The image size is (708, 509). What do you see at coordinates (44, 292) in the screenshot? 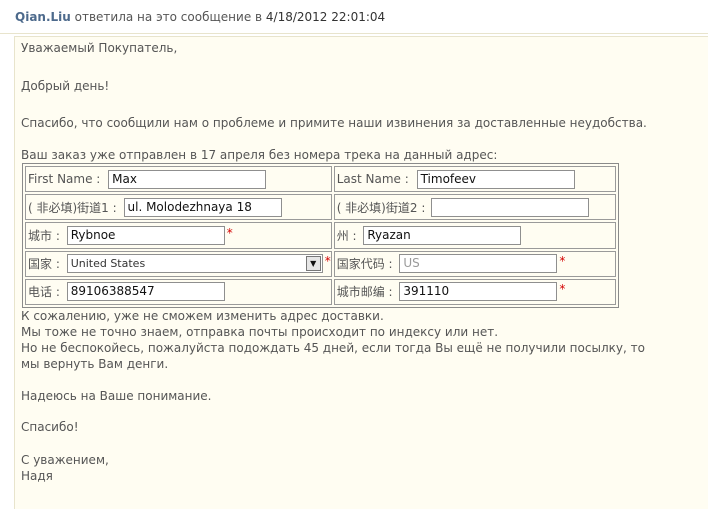
I see `phone-label: 电话 :` at bounding box center [44, 292].